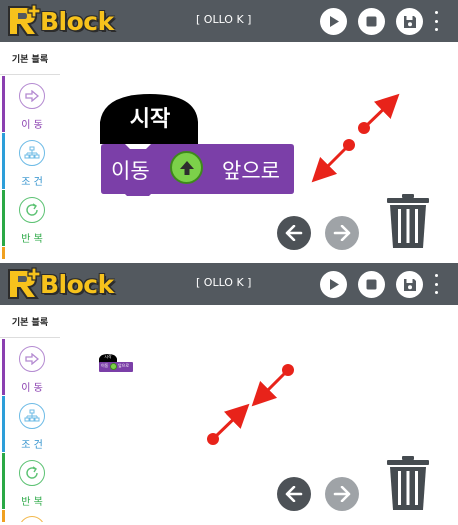  I want to click on arrow-up-icon, so click(186, 167).